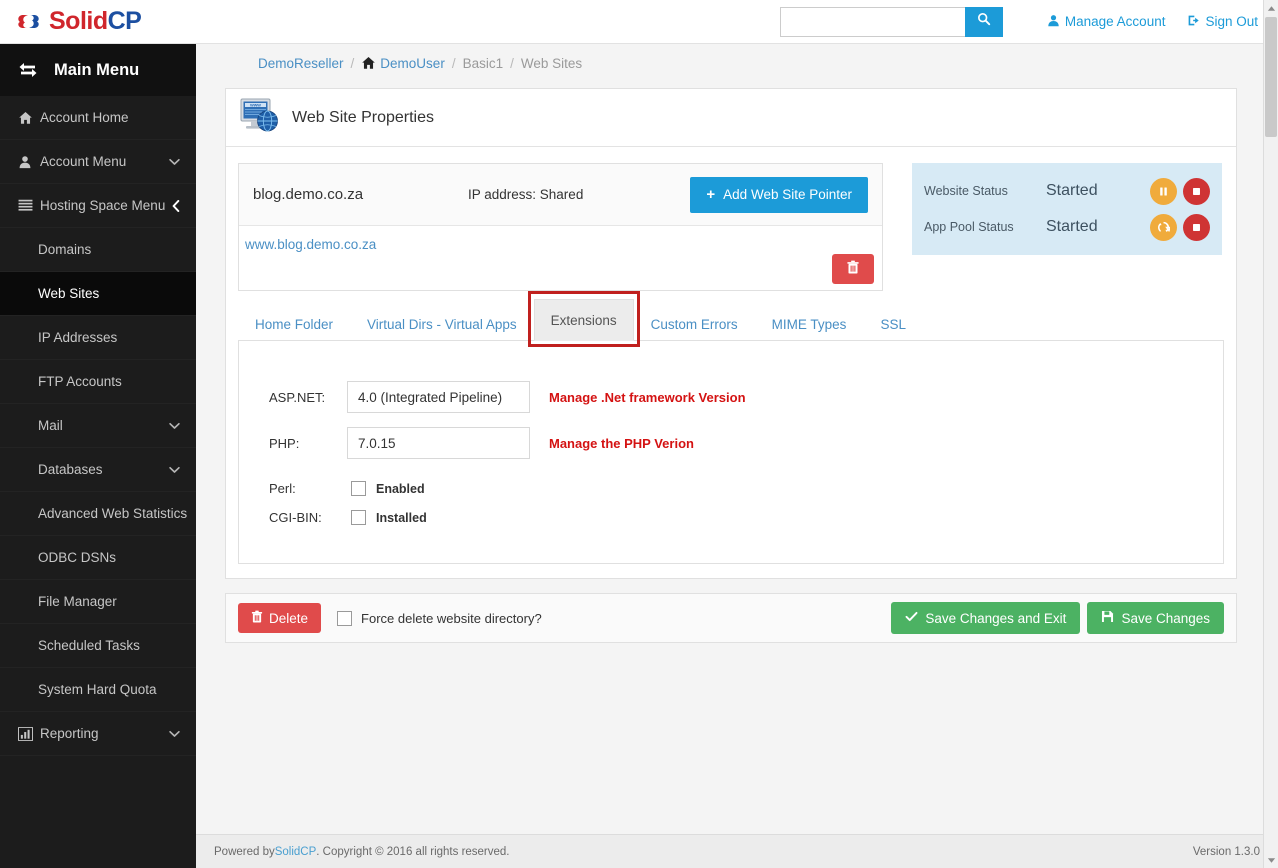 This screenshot has width=1278, height=868. I want to click on breadcrumb-item-demoreseller: DemoReseller, so click(301, 63).